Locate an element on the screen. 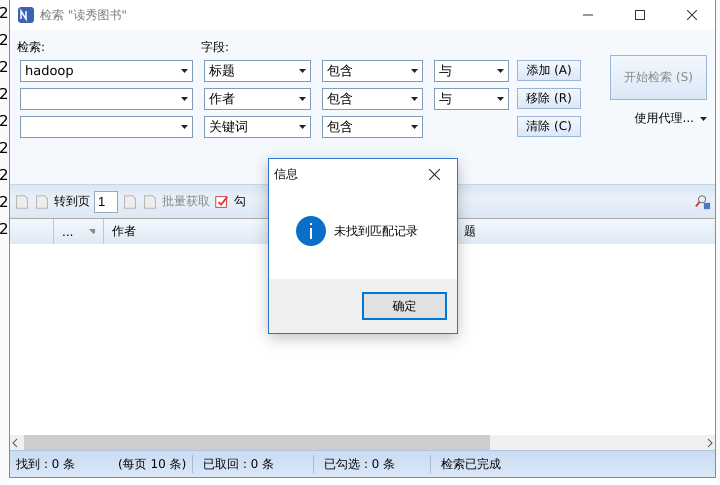 The image size is (720, 485). status-text: 已取回 : 0 条 is located at coordinates (239, 464).